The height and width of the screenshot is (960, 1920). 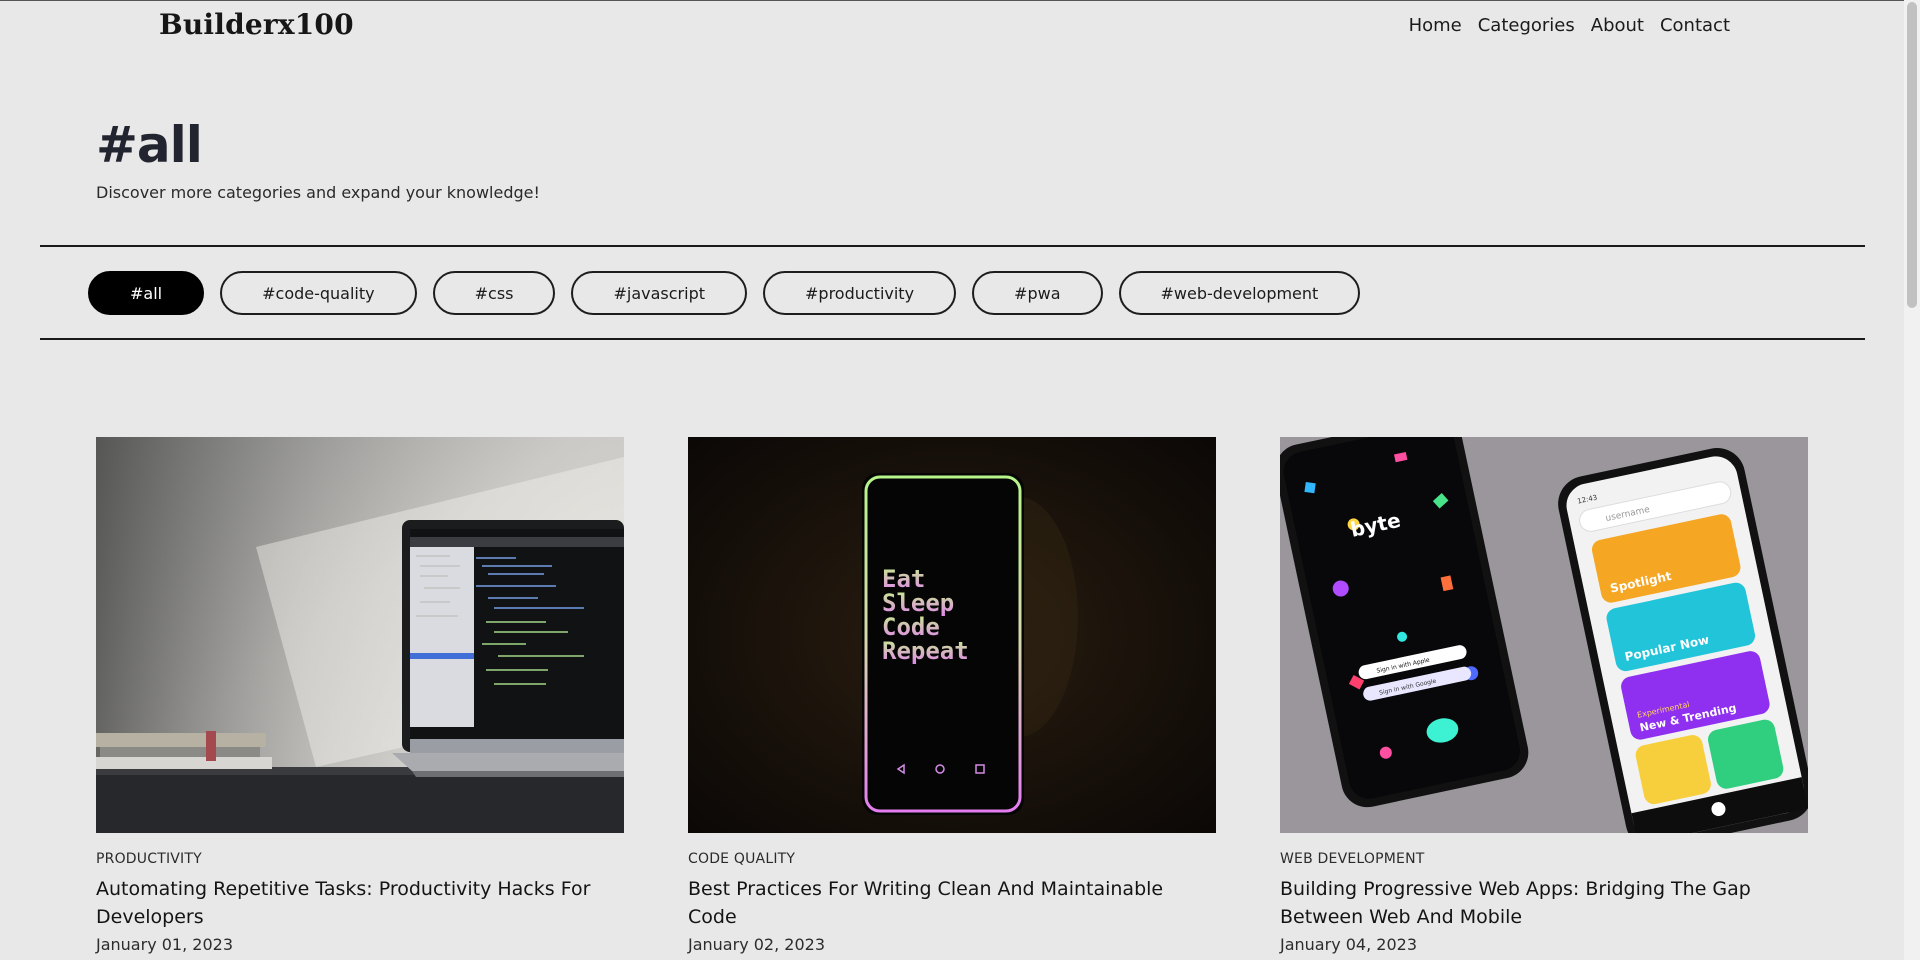 What do you see at coordinates (1695, 25) in the screenshot?
I see `nav-contact: Contact` at bounding box center [1695, 25].